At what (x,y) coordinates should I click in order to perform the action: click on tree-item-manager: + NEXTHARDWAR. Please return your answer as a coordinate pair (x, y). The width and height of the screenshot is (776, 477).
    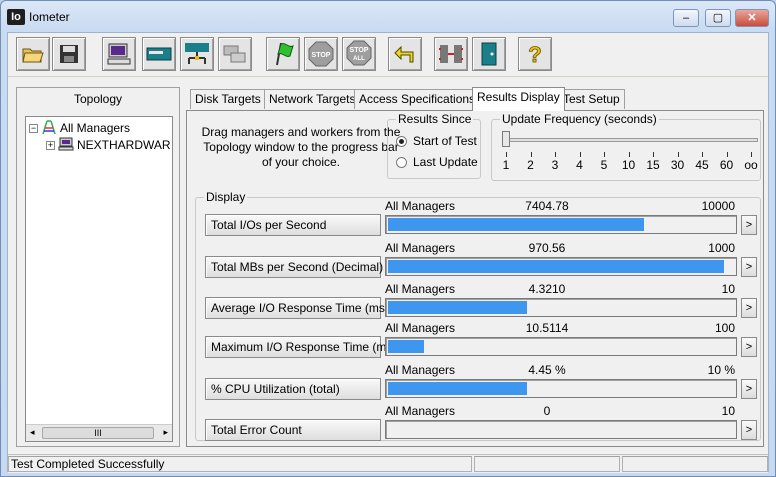
    Looking at the image, I should click on (108, 145).